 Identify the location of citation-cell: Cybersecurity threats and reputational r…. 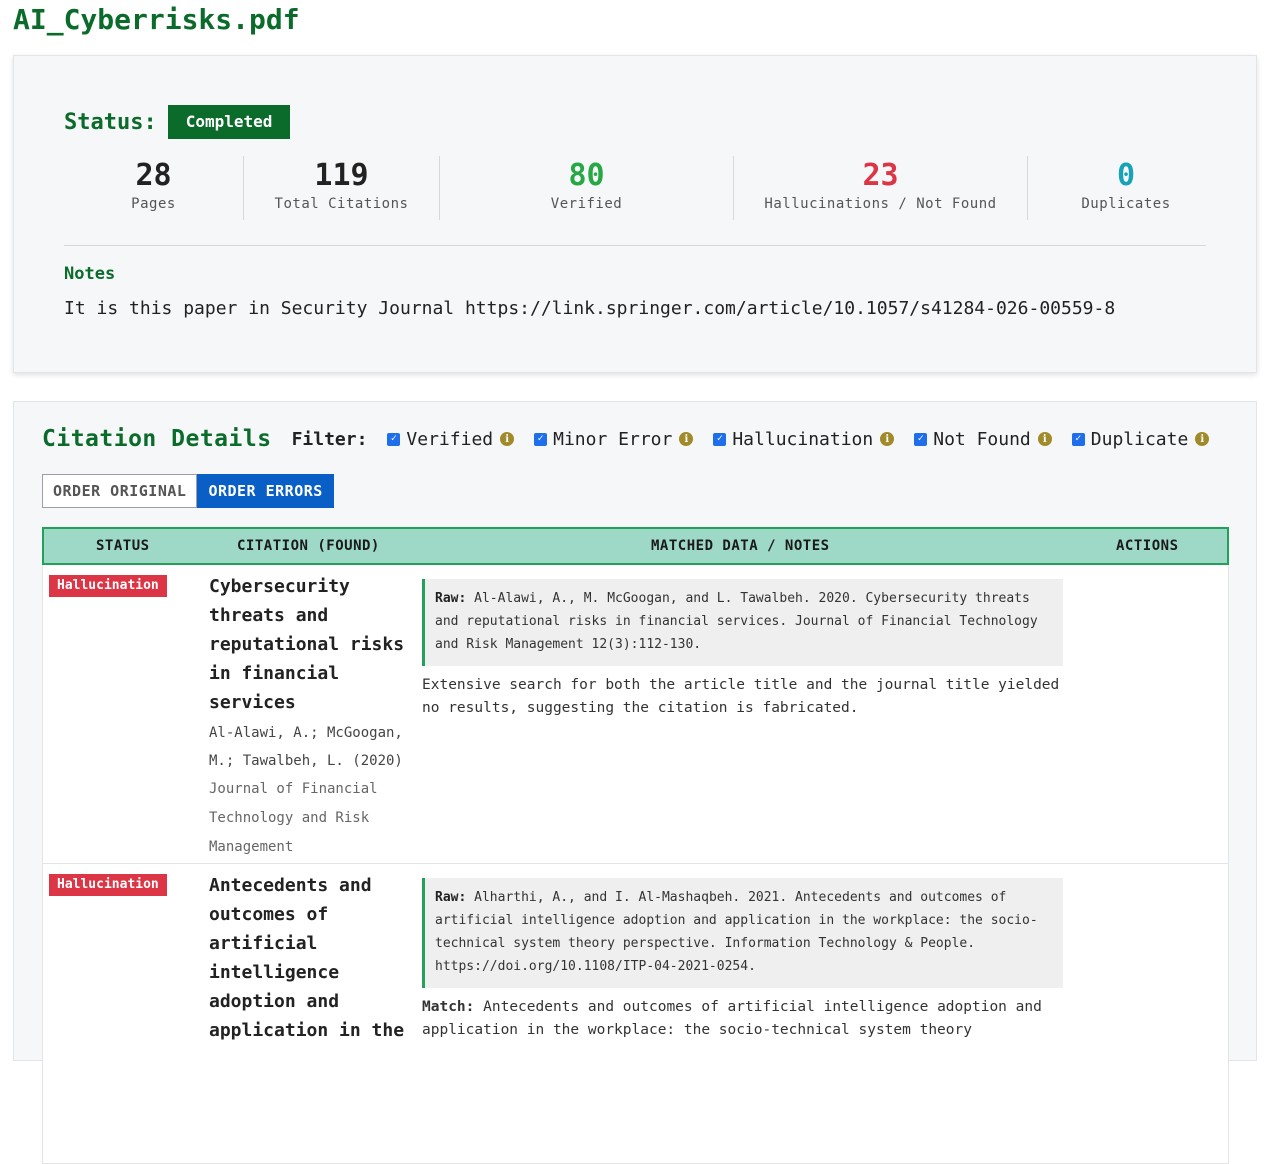
(311, 717).